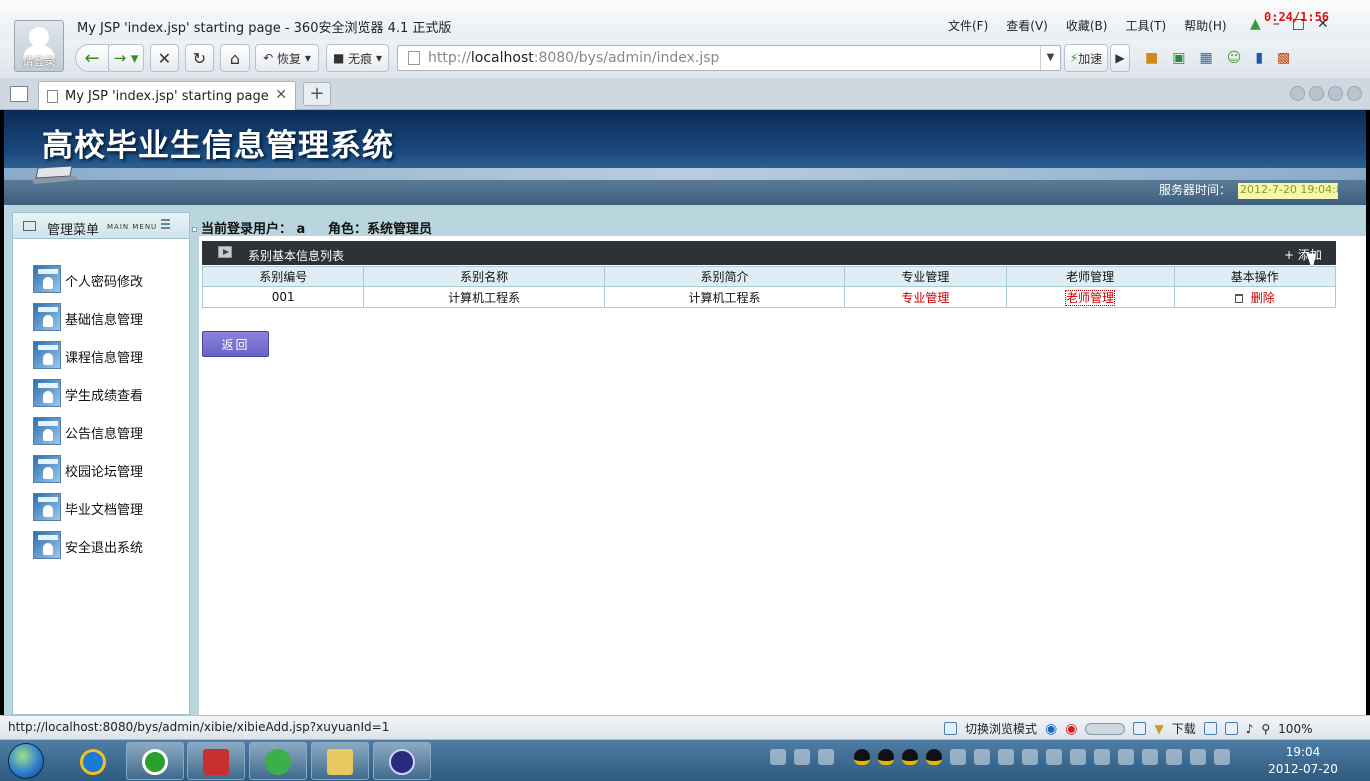  What do you see at coordinates (1210, 728) in the screenshot?
I see `trash-status-icon` at bounding box center [1210, 728].